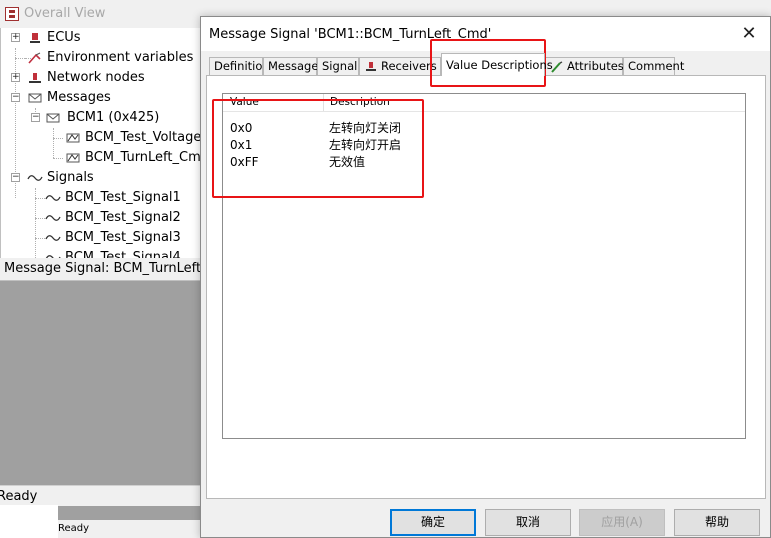  What do you see at coordinates (293, 66) in the screenshot?
I see `tab-label: Message` at bounding box center [293, 66].